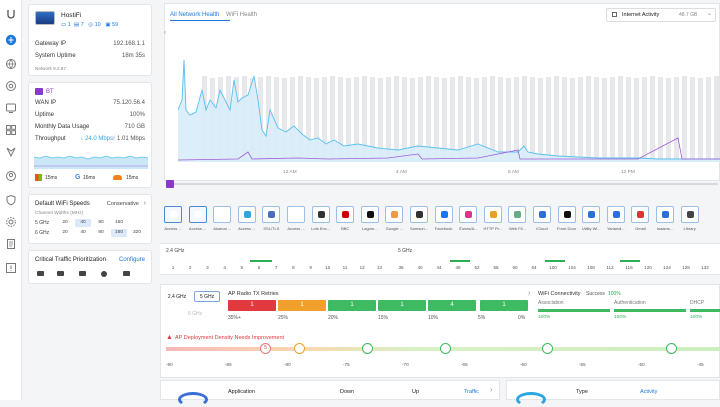 This screenshot has height=407, width=720. Describe the element at coordinates (667, 267) in the screenshot. I see `channel-label: 124` at that location.